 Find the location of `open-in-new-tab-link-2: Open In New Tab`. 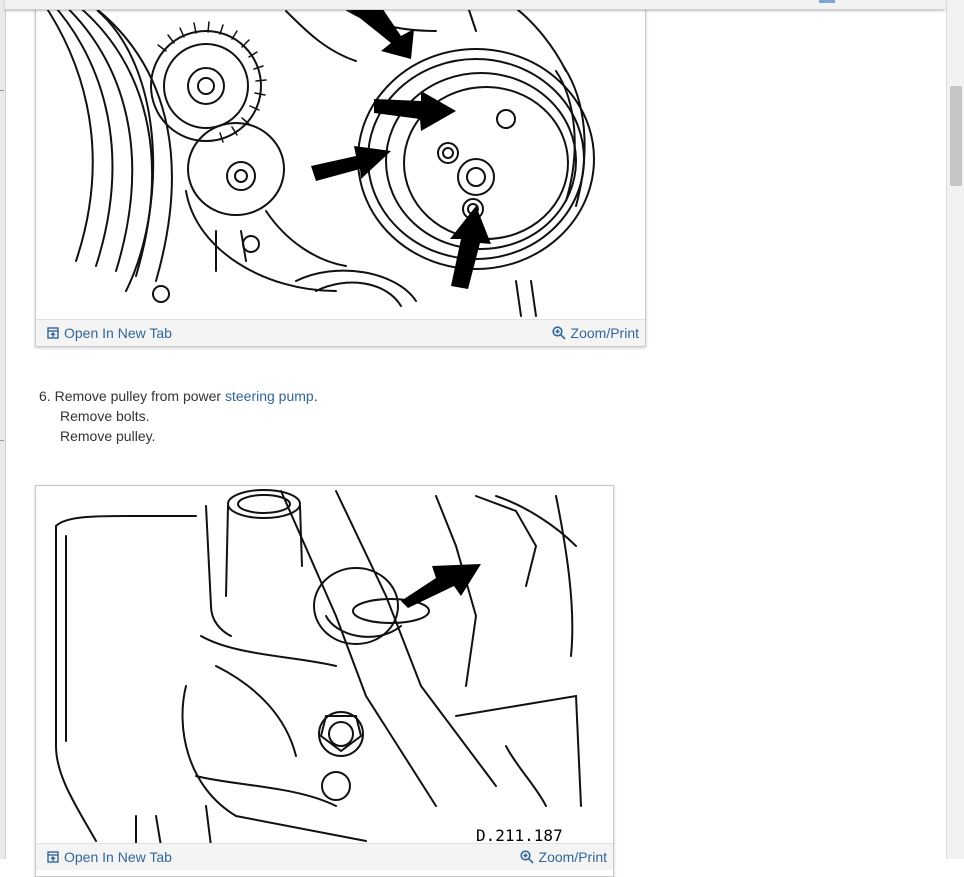

open-in-new-tab-link-2: Open In New Tab is located at coordinates (109, 857).